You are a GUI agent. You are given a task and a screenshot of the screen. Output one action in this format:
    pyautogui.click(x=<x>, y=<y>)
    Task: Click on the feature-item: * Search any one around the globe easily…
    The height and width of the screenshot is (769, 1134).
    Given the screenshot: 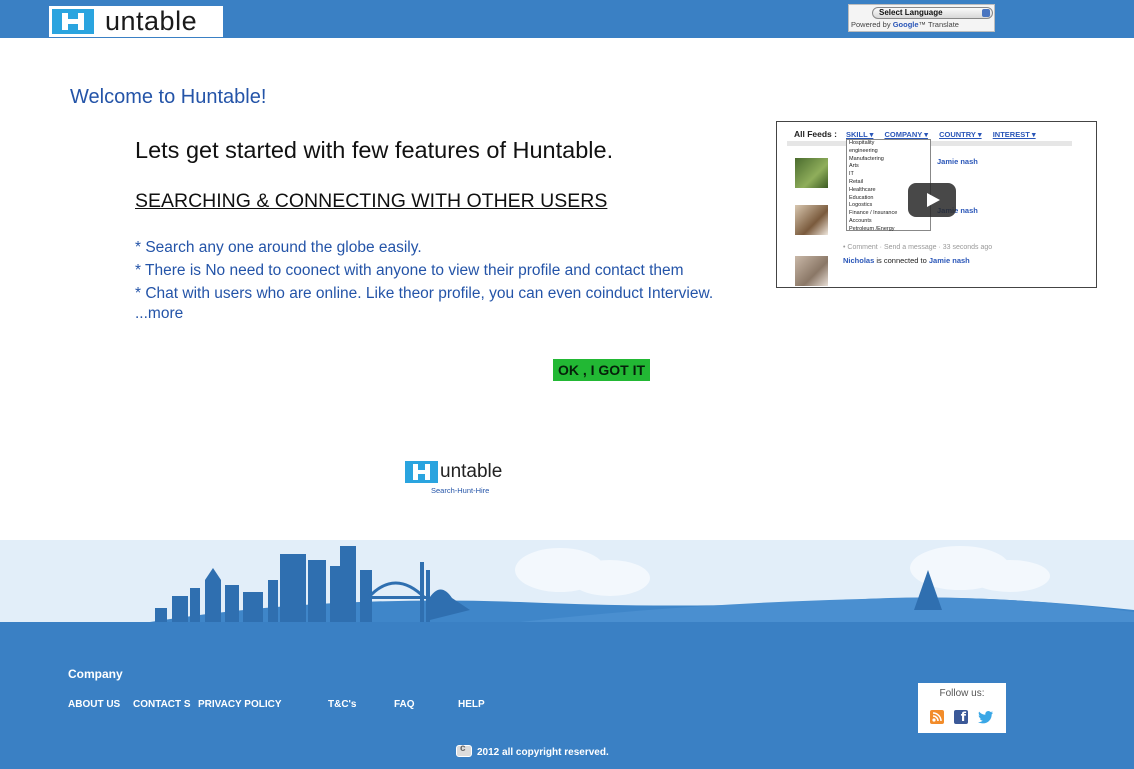 What is the action you would take?
    pyautogui.click(x=278, y=247)
    